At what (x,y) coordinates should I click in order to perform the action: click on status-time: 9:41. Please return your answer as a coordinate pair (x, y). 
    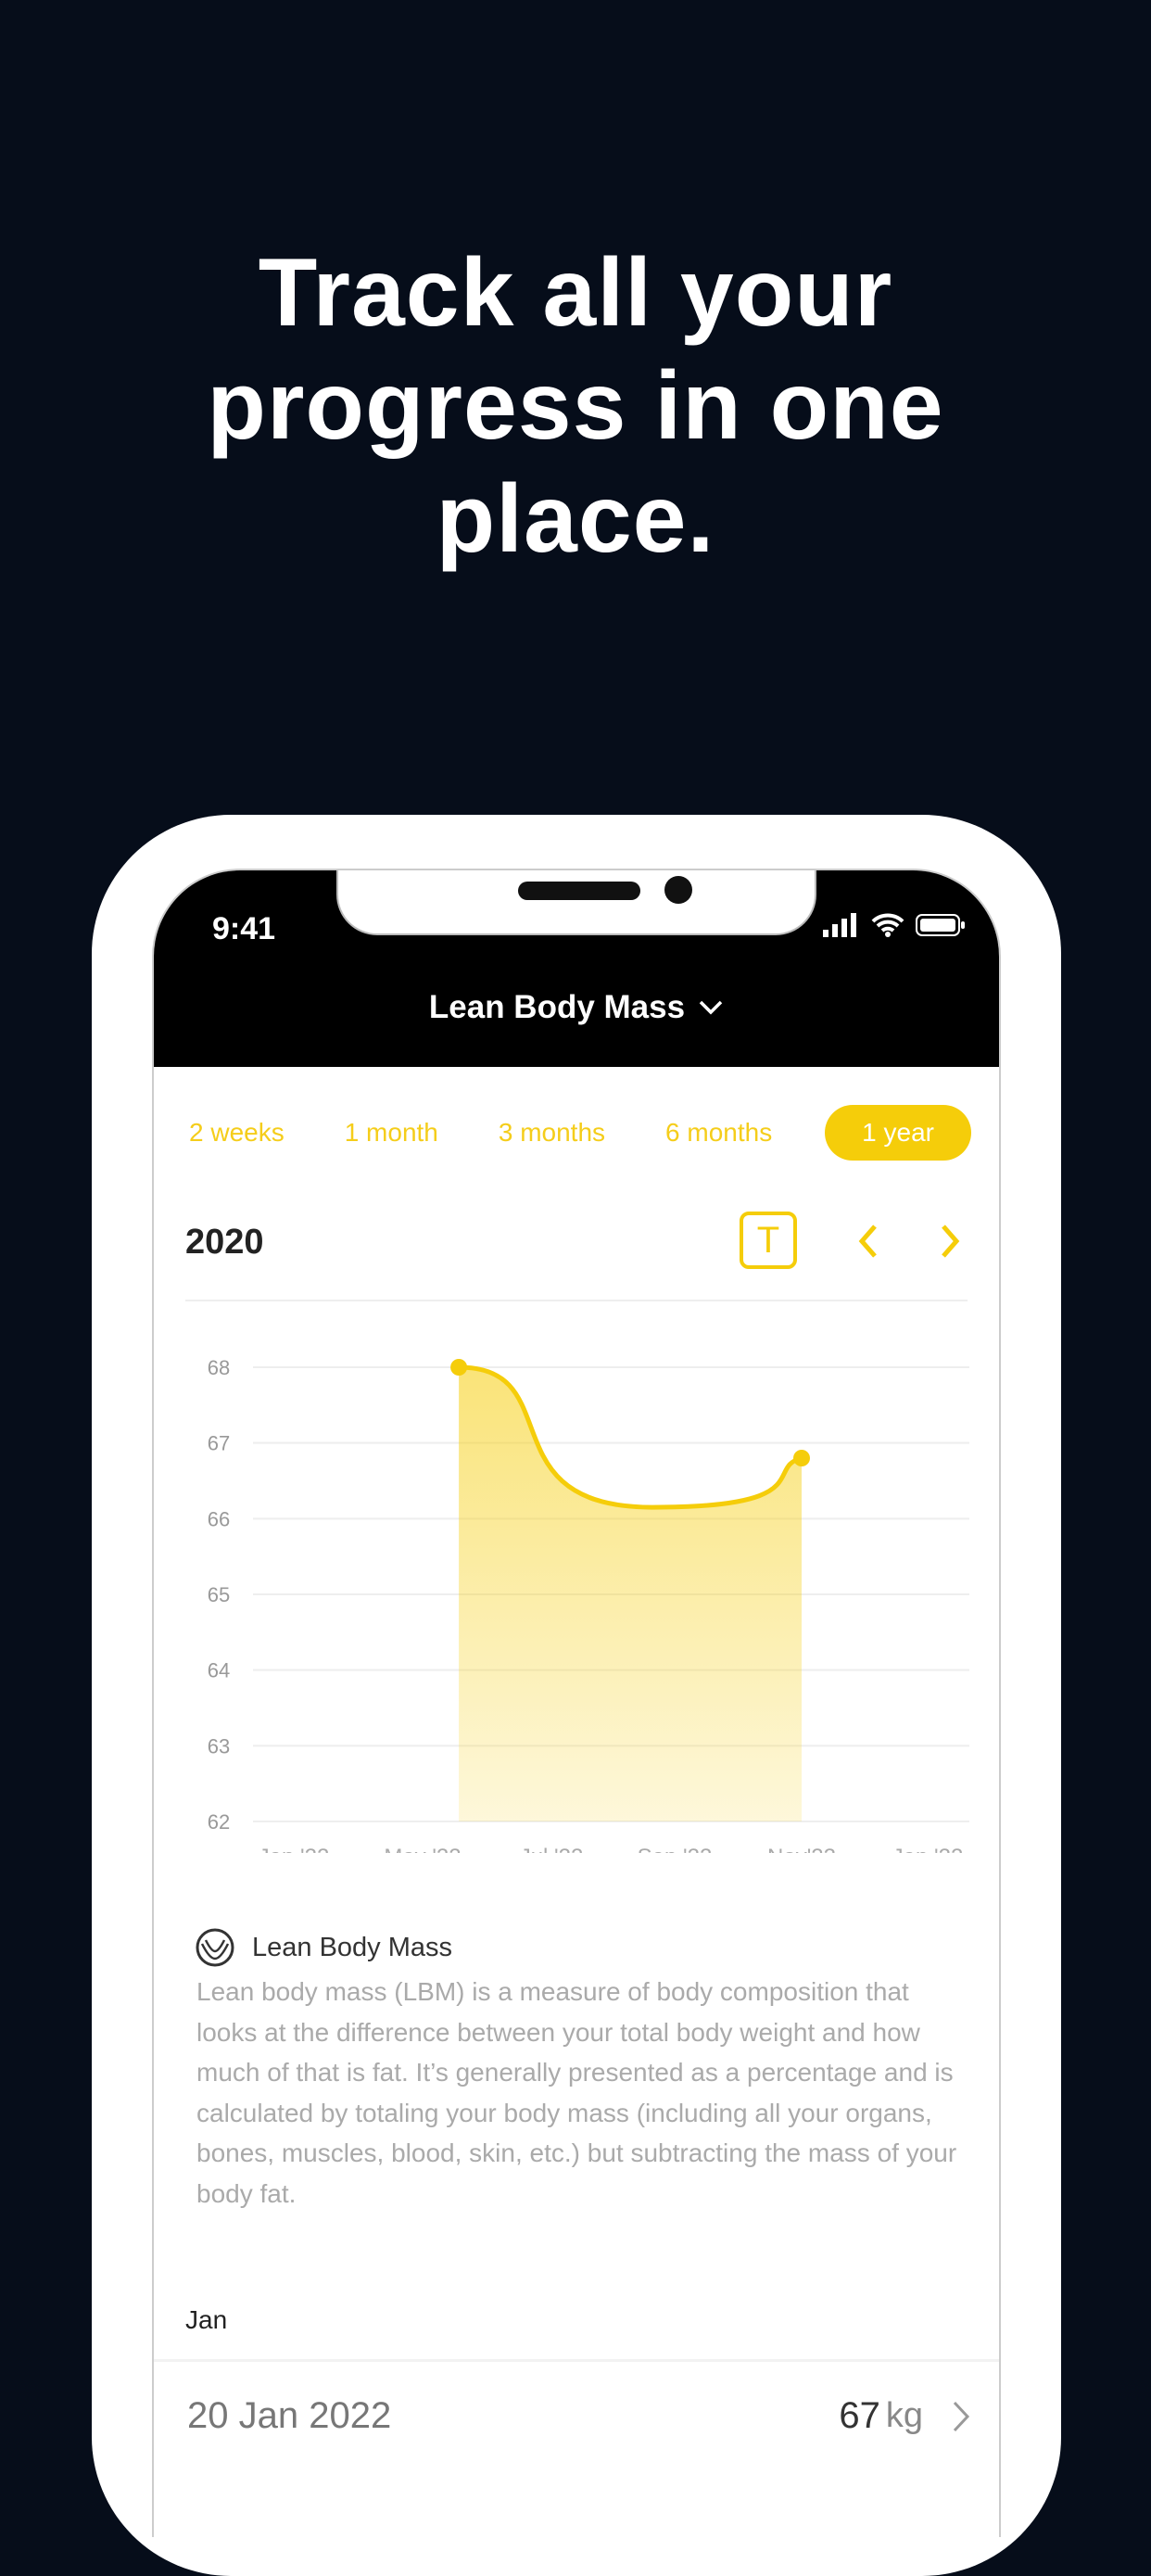
    Looking at the image, I should click on (244, 928).